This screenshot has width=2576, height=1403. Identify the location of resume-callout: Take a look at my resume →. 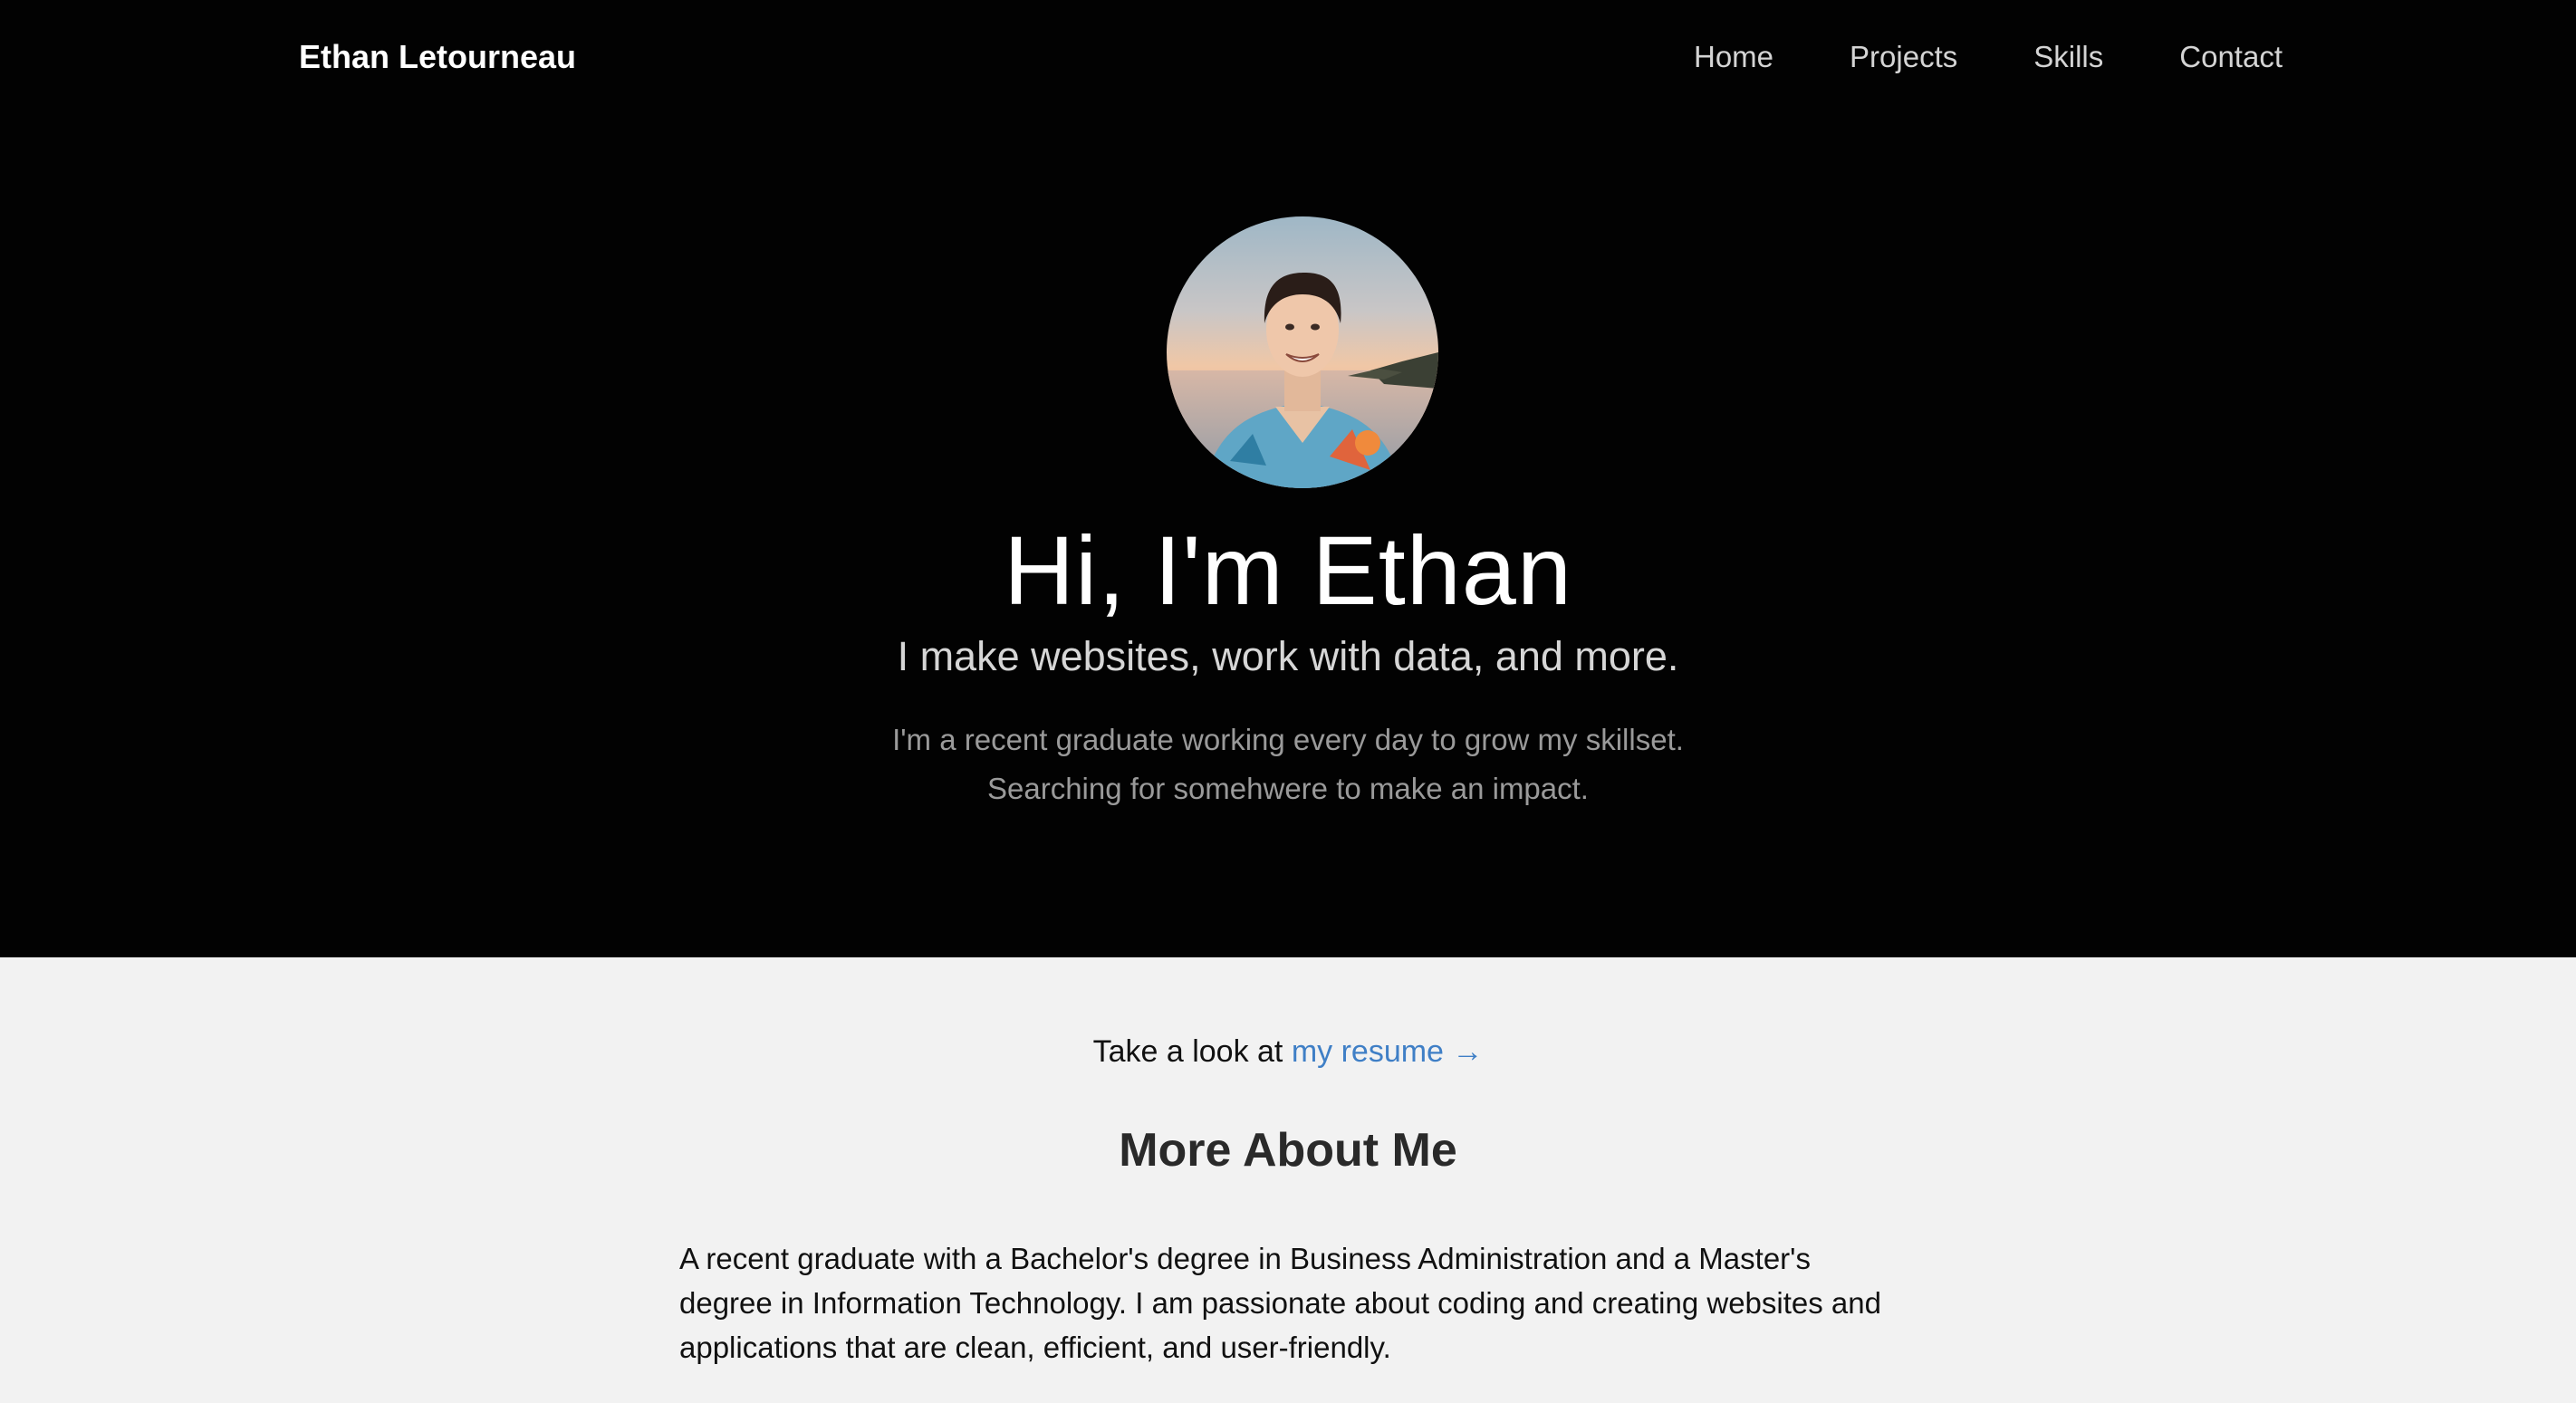
(1288, 1051).